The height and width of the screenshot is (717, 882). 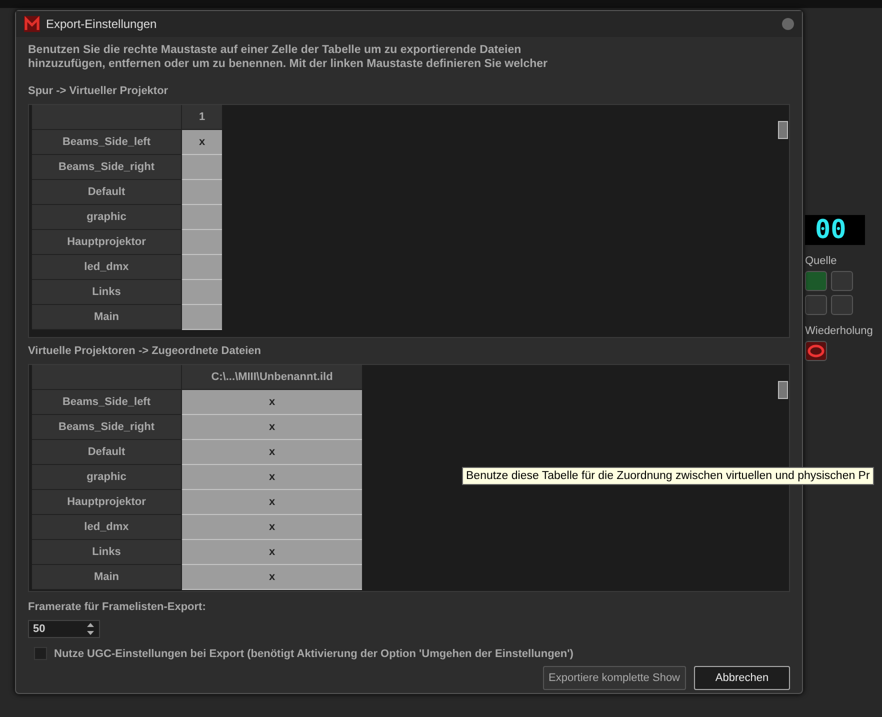 I want to click on column-header: 1, so click(x=202, y=117).